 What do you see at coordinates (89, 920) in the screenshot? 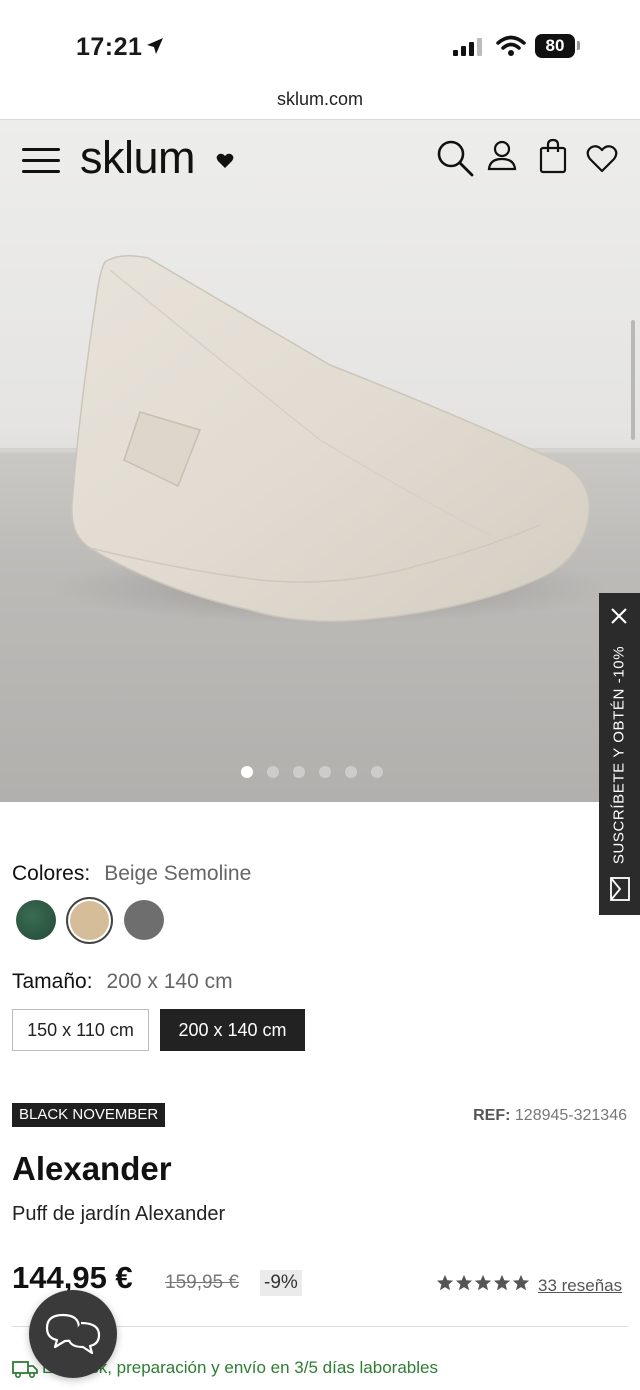
I see `color-swatch-beige` at bounding box center [89, 920].